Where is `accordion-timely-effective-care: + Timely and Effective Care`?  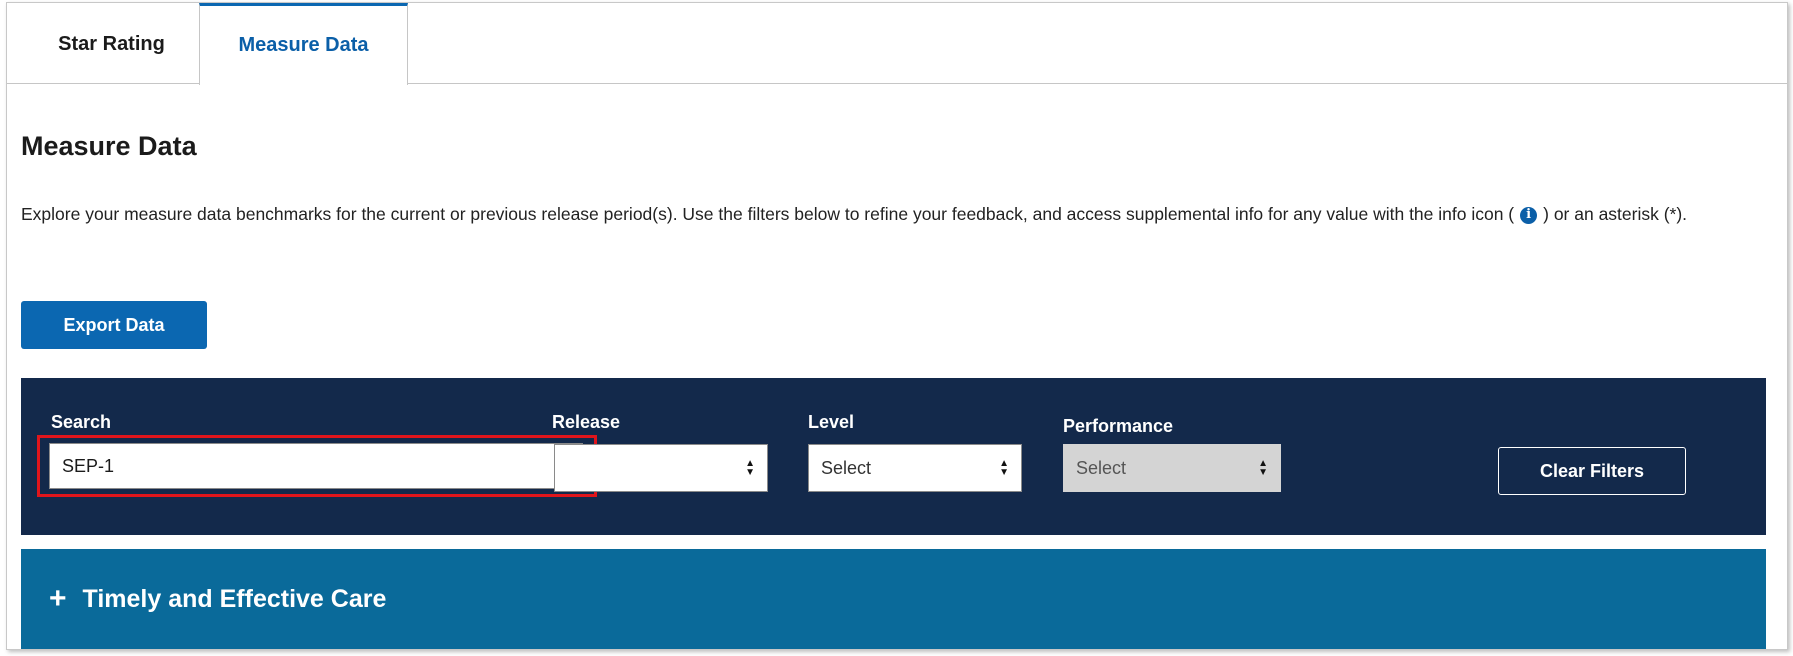
accordion-timely-effective-care: + Timely and Effective Care is located at coordinates (893, 599).